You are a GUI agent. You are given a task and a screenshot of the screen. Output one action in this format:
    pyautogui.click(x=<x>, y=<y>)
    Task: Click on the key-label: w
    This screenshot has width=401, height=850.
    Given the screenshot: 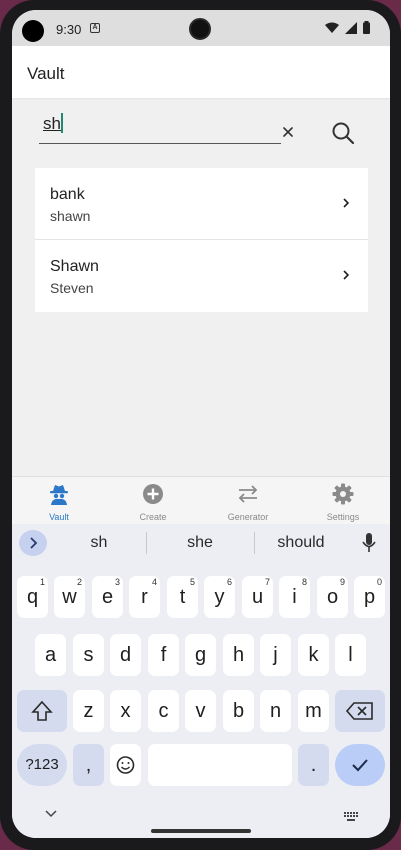 What is the action you would take?
    pyautogui.click(x=69, y=597)
    